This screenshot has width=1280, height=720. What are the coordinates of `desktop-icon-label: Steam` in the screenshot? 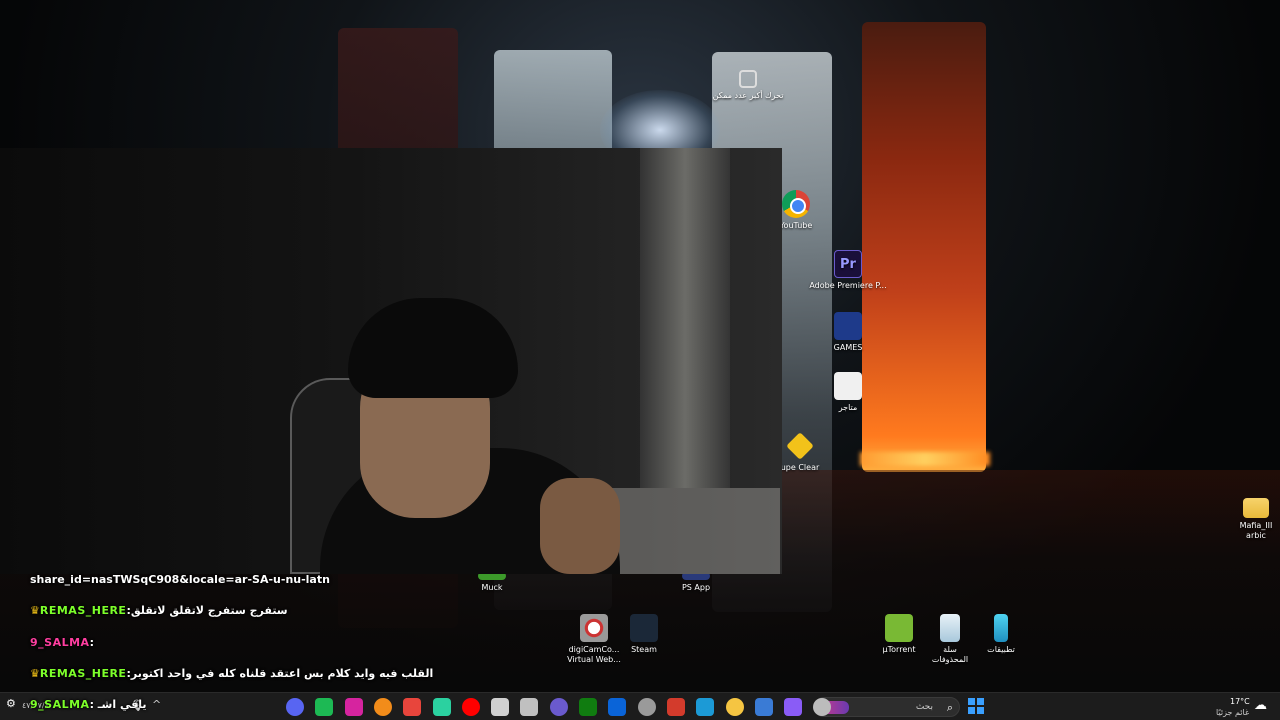 It's located at (644, 649).